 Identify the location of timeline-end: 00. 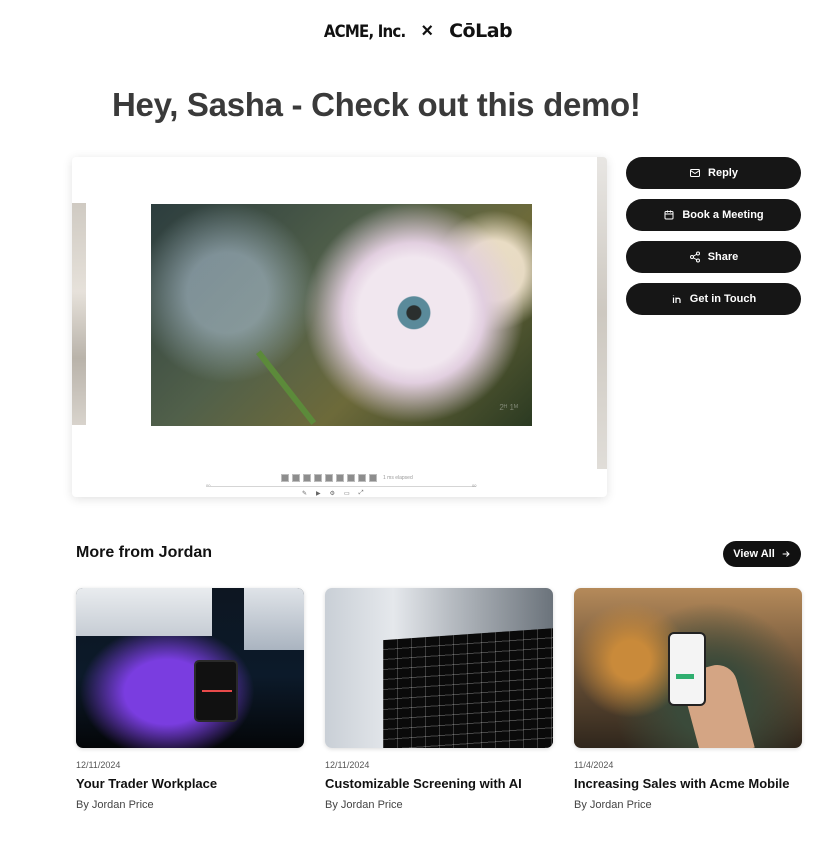
(474, 485).